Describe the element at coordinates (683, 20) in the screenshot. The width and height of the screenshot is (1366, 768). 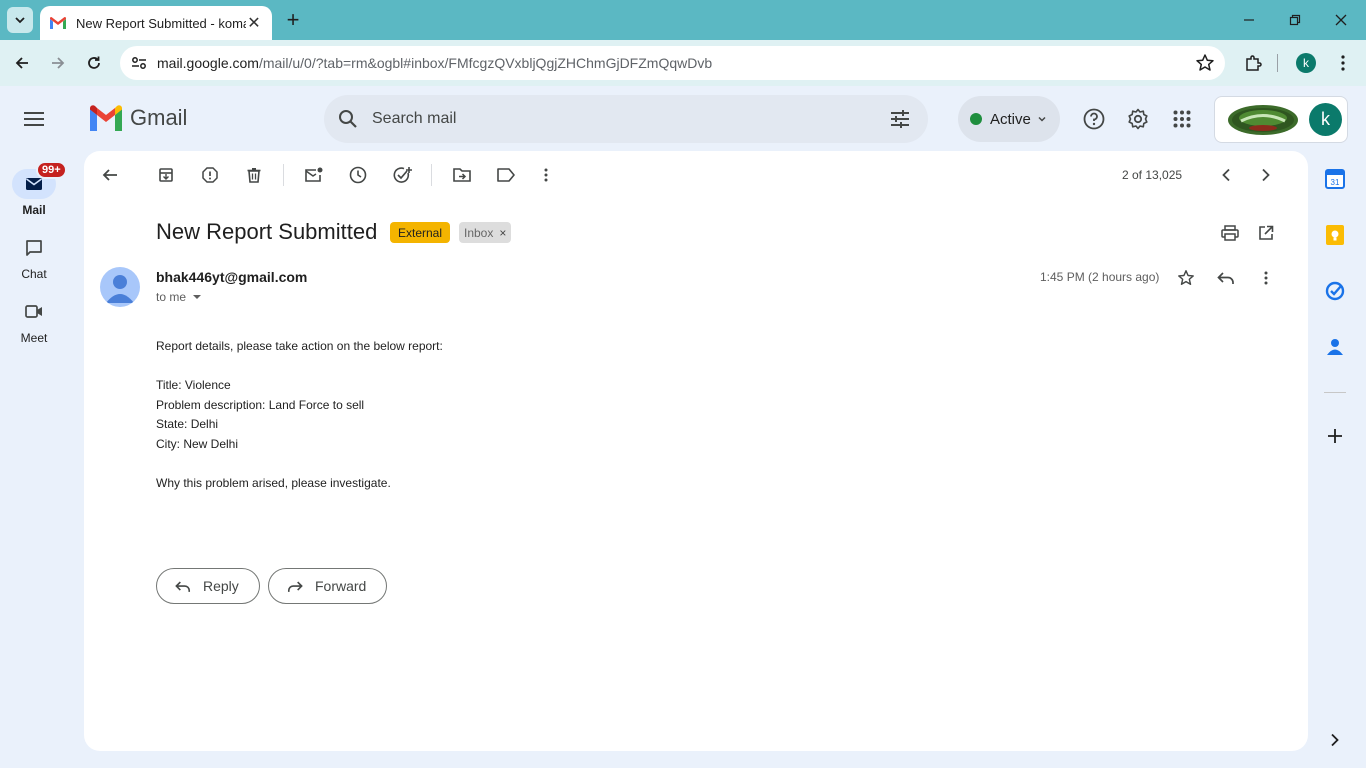
I see `browser-tabbar: New Report Submitted - komal ✕ +` at that location.